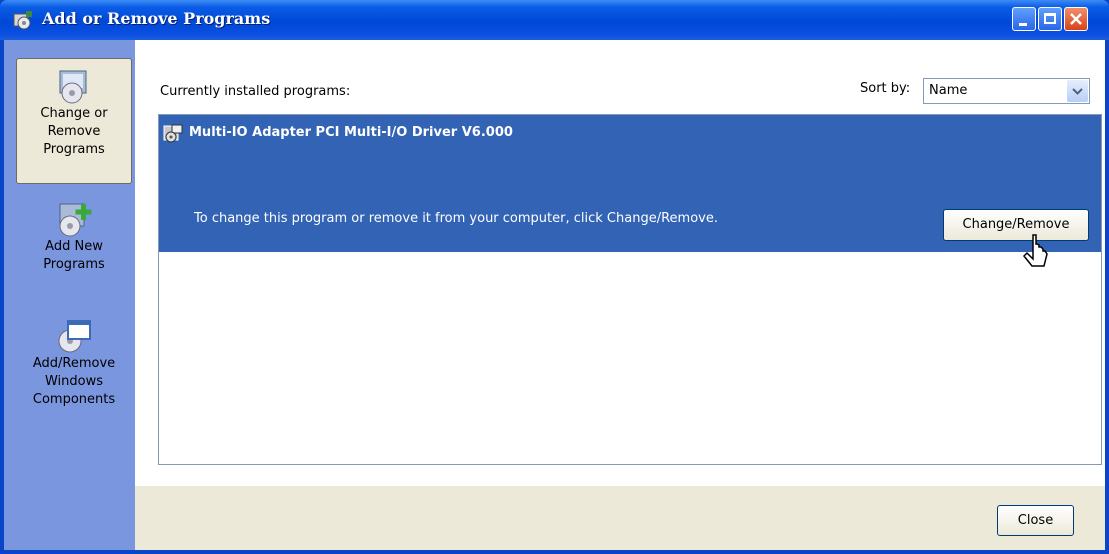 The height and width of the screenshot is (554, 1109). What do you see at coordinates (948, 90) in the screenshot?
I see `sort-by-value: Name` at bounding box center [948, 90].